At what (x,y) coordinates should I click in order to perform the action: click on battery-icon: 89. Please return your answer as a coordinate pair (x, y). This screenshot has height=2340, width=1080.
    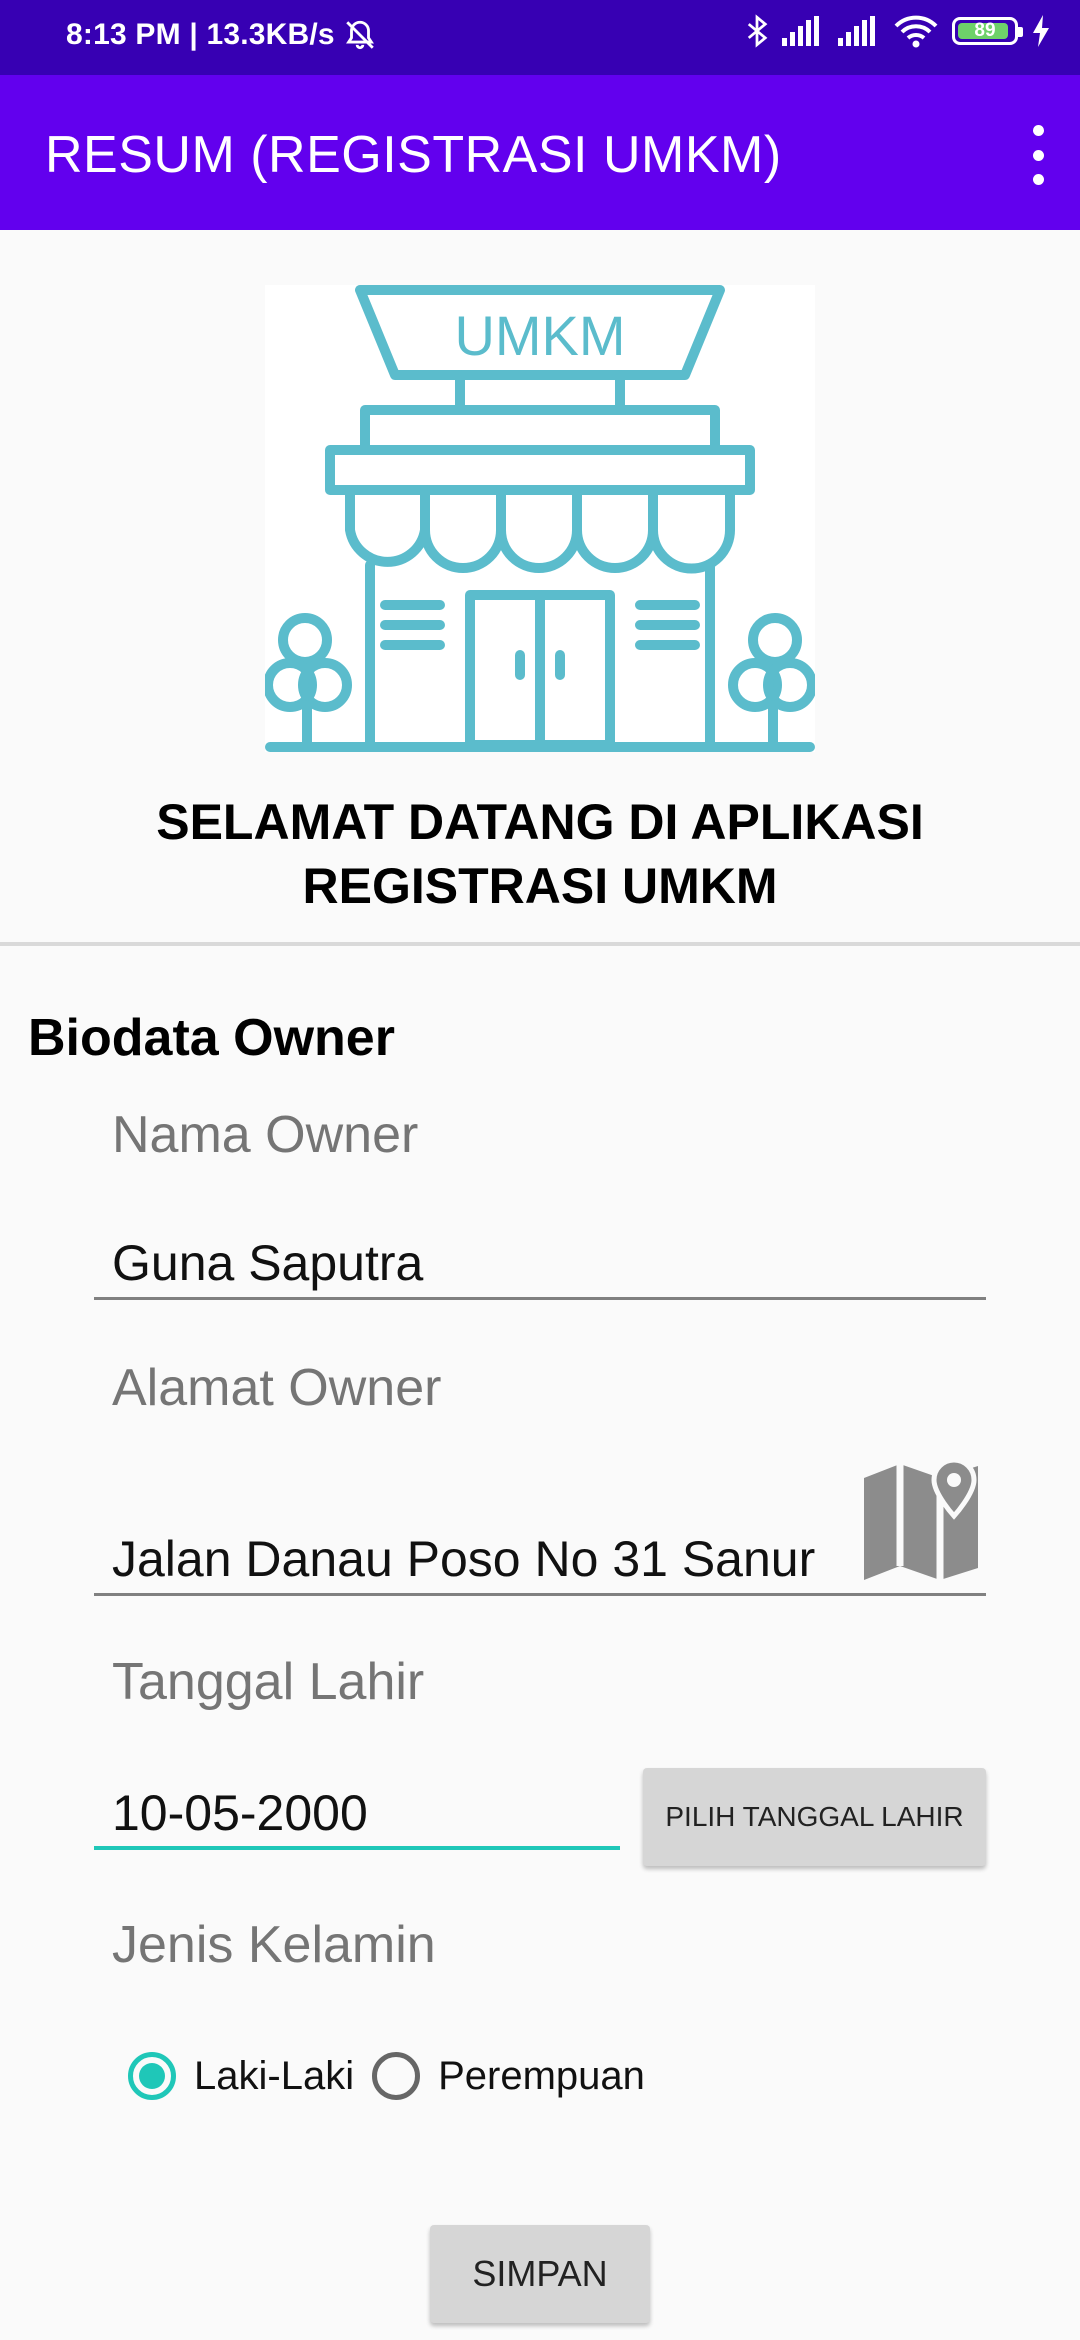
    Looking at the image, I should click on (987, 31).